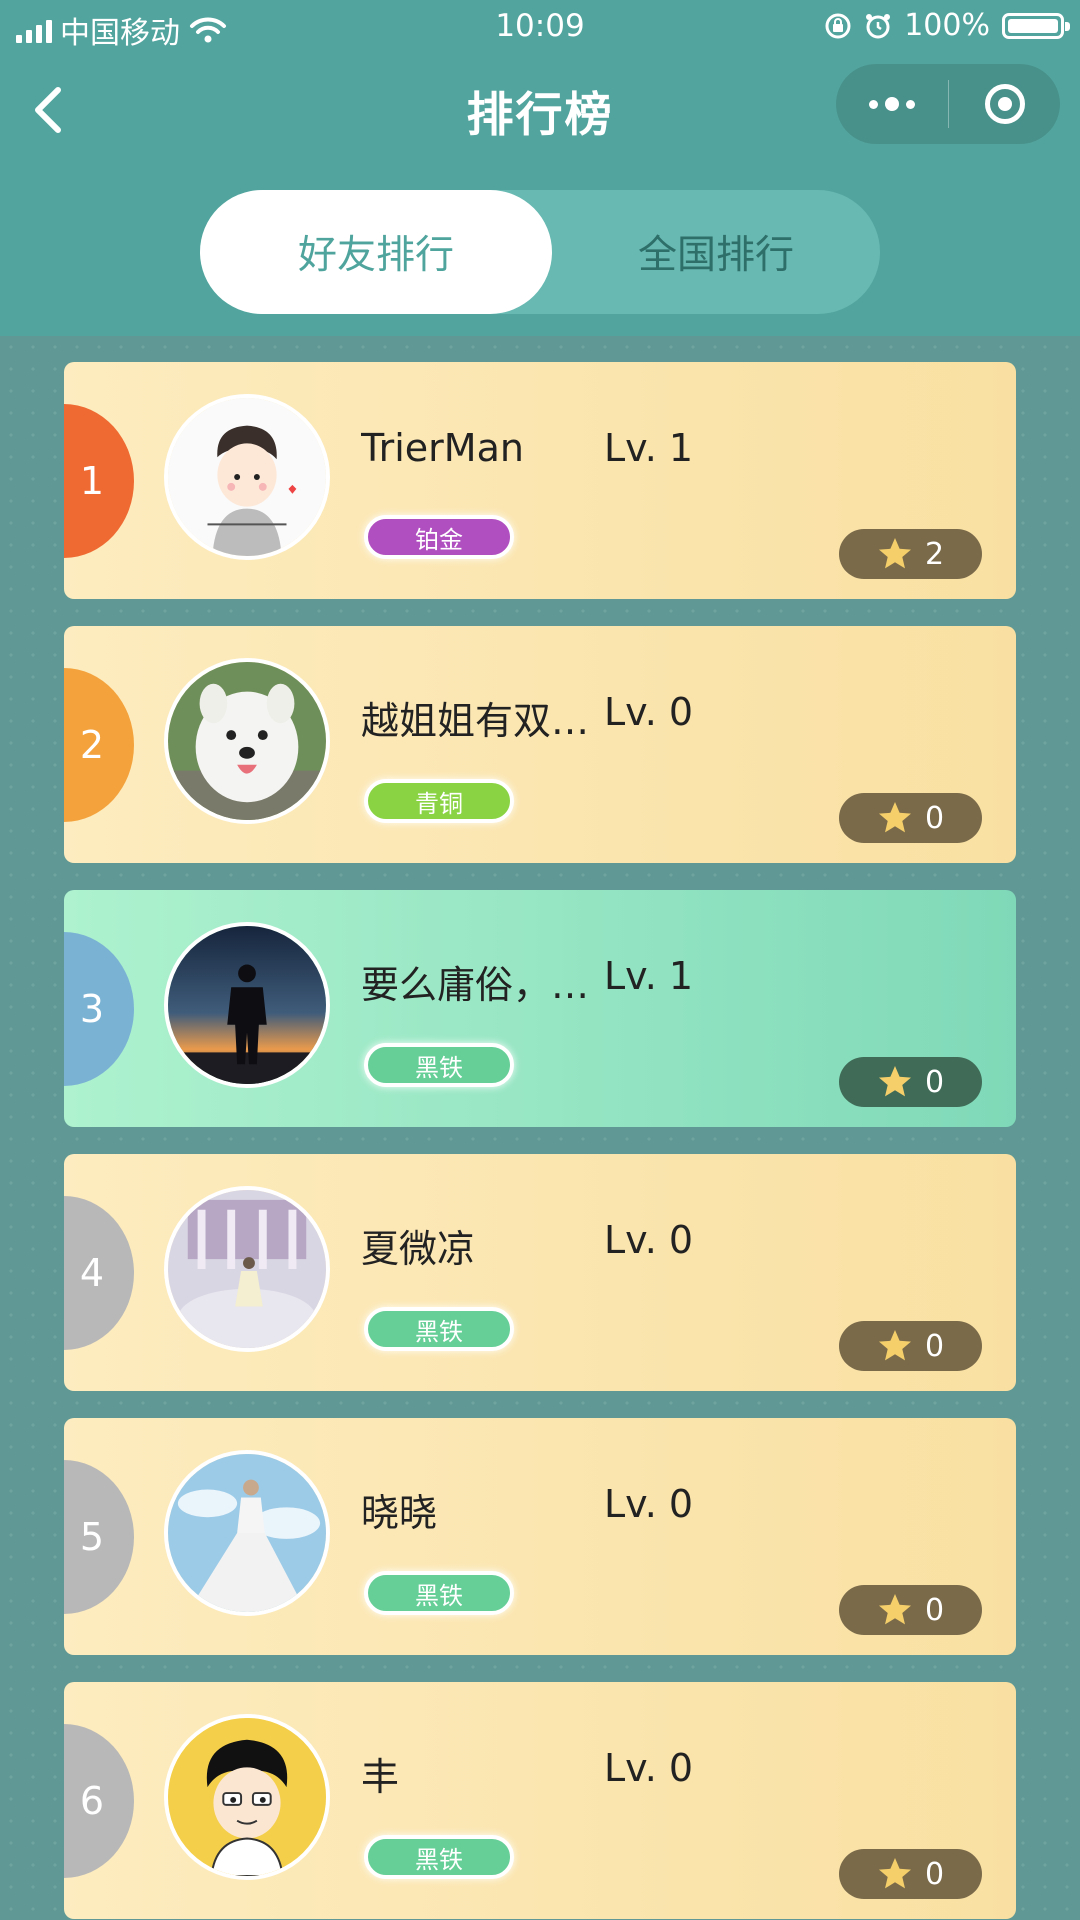 This screenshot has width=1080, height=1920. What do you see at coordinates (540, 1800) in the screenshot?
I see `ranking-row: 6 丰 Lv. 0 黑铁 0` at bounding box center [540, 1800].